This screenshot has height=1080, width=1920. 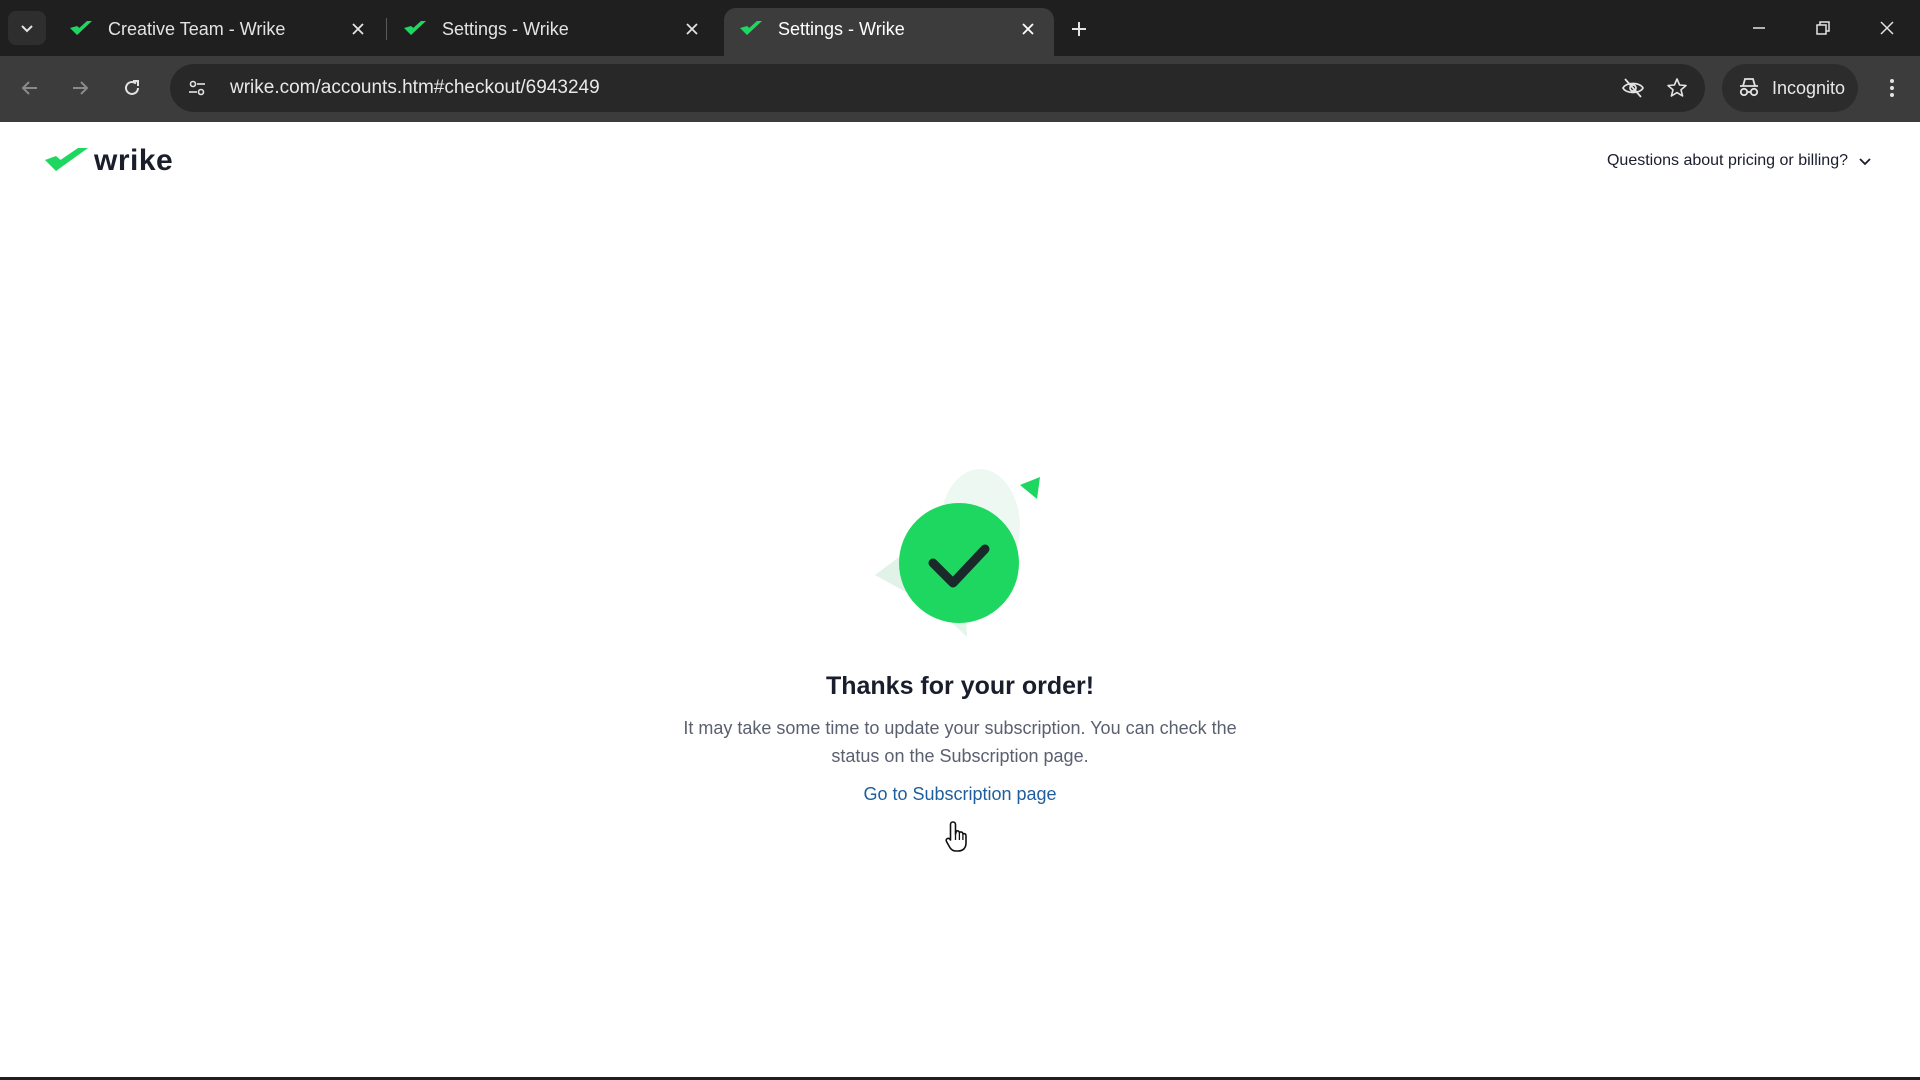 I want to click on tab-title: Creative Team - Wrike, so click(x=197, y=28).